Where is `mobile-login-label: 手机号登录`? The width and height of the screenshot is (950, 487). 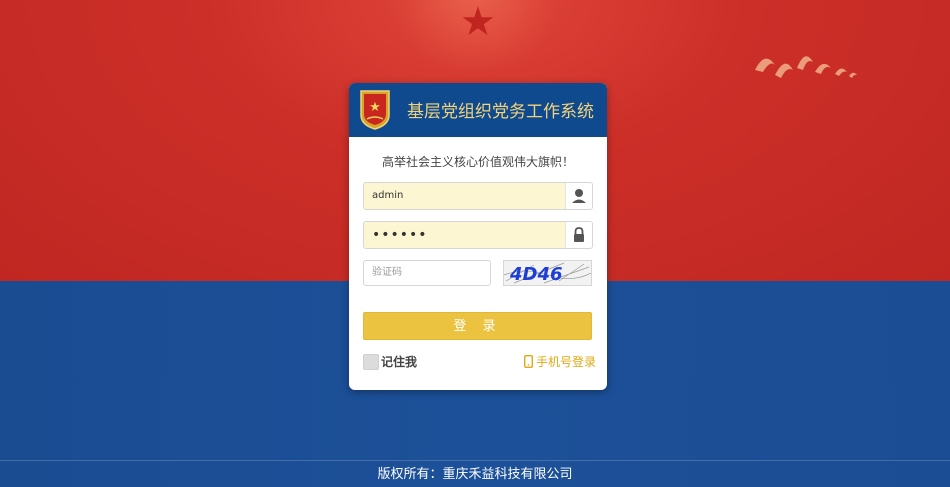 mobile-login-label: 手机号登录 is located at coordinates (566, 362).